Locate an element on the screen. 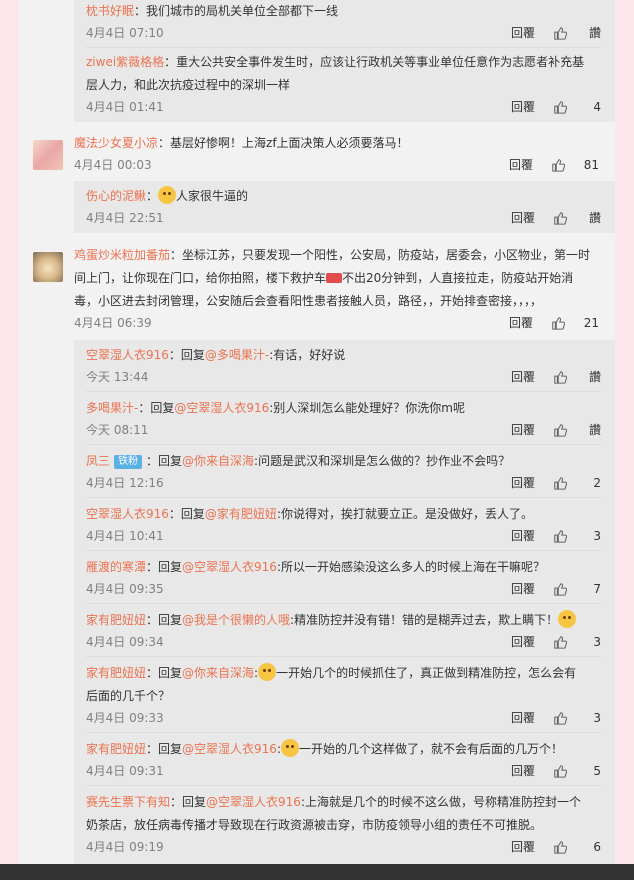 Image resolution: width=634 pixels, height=880 pixels. comment-text: 人家很牛逼的 is located at coordinates (212, 196).